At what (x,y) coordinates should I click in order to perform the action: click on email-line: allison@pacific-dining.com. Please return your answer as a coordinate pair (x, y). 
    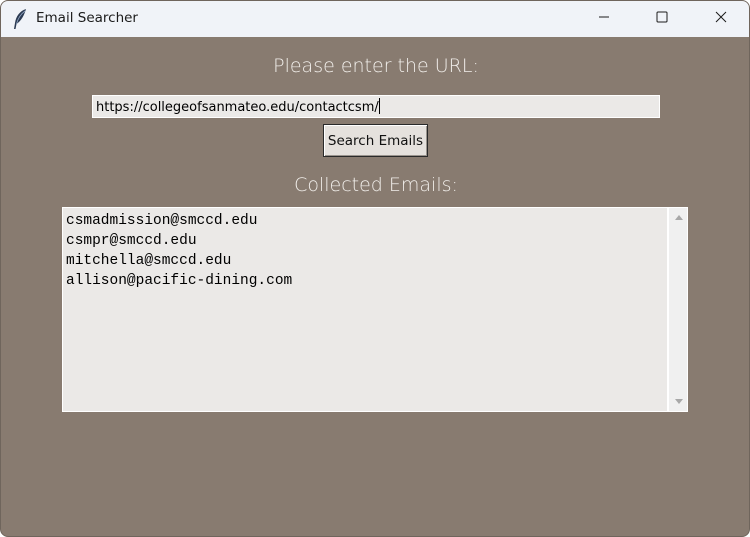
    Looking at the image, I should click on (179, 281).